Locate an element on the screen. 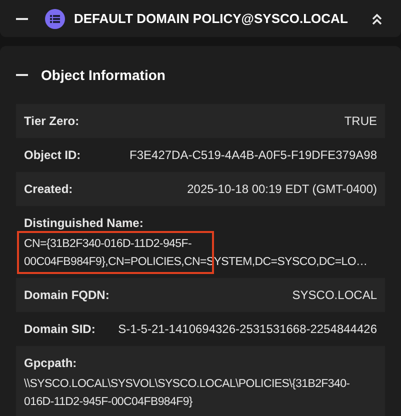 The height and width of the screenshot is (416, 401). double-chevron-up-icon is located at coordinates (377, 18).